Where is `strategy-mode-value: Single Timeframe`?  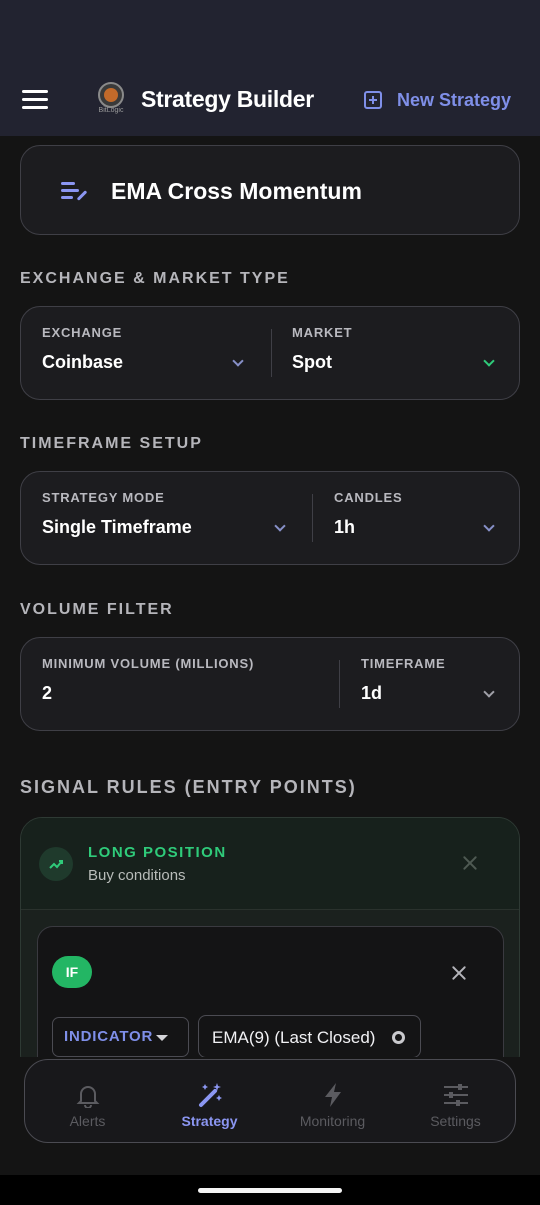
strategy-mode-value: Single Timeframe is located at coordinates (117, 527).